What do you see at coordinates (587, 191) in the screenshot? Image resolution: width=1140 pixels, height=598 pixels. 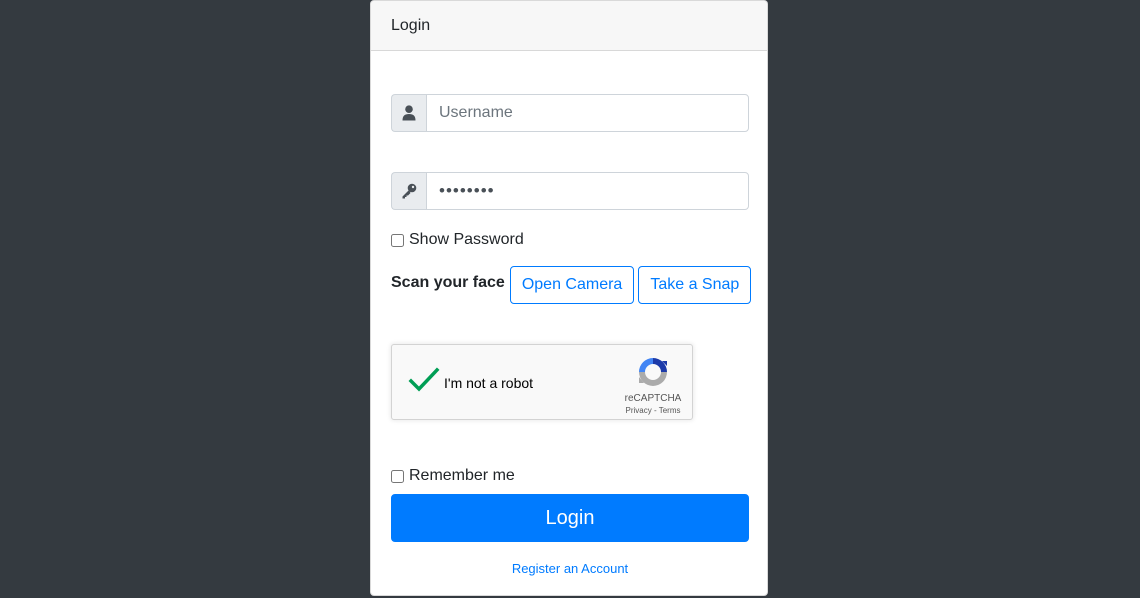 I see `password-input` at bounding box center [587, 191].